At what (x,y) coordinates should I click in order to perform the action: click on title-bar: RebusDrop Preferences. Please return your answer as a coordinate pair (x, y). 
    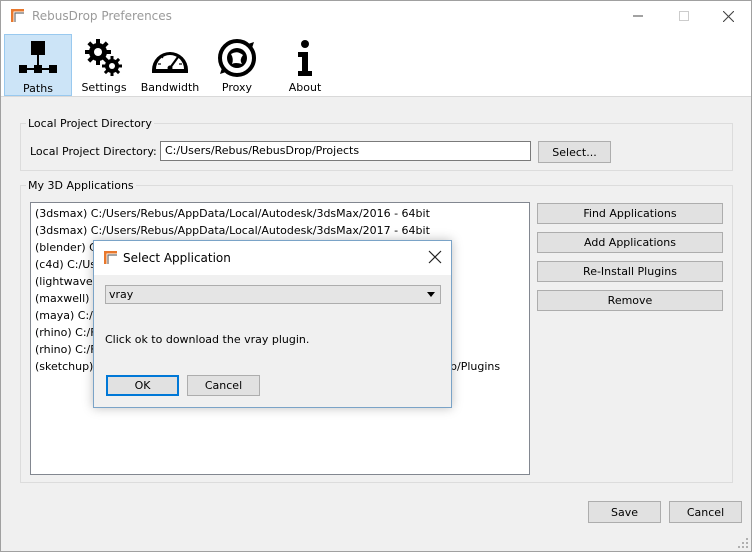
    Looking at the image, I should click on (376, 17).